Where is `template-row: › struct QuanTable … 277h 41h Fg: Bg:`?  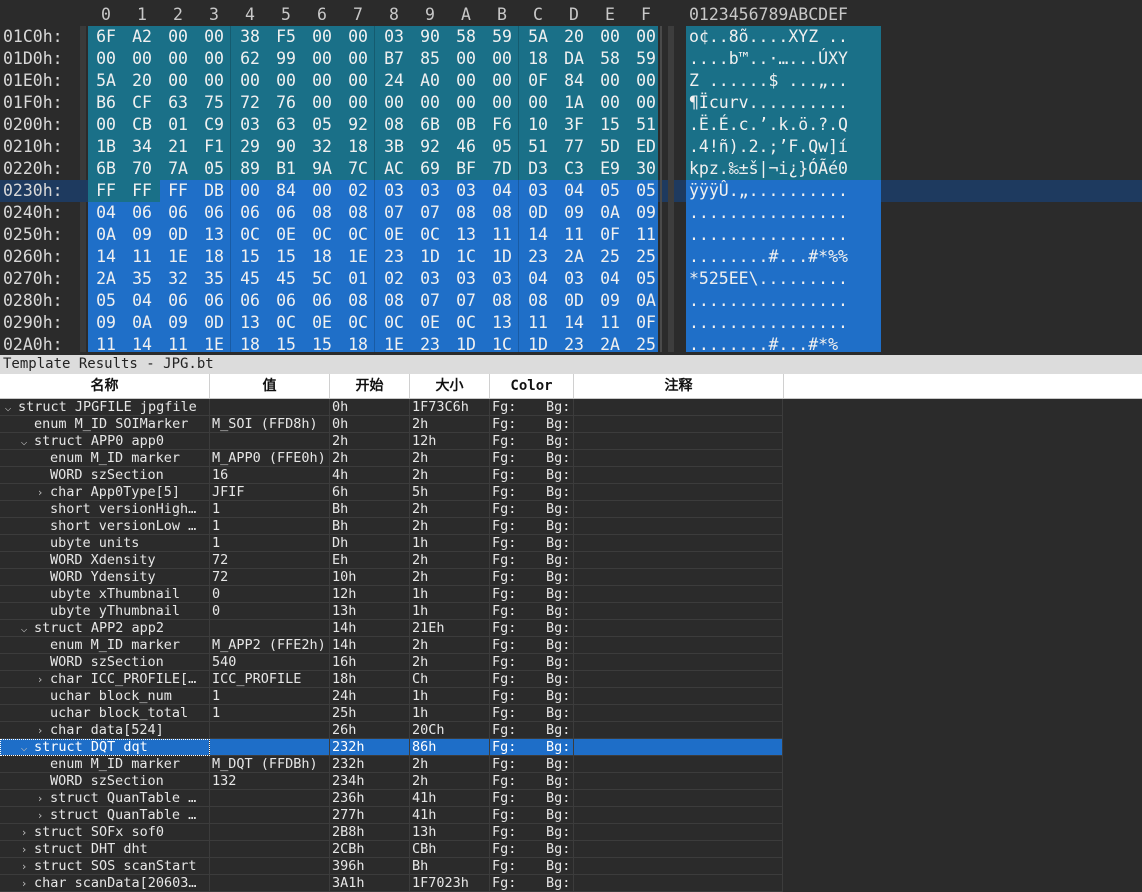
template-row: › struct QuanTable … 277h 41h Fg: Bg: is located at coordinates (391, 815).